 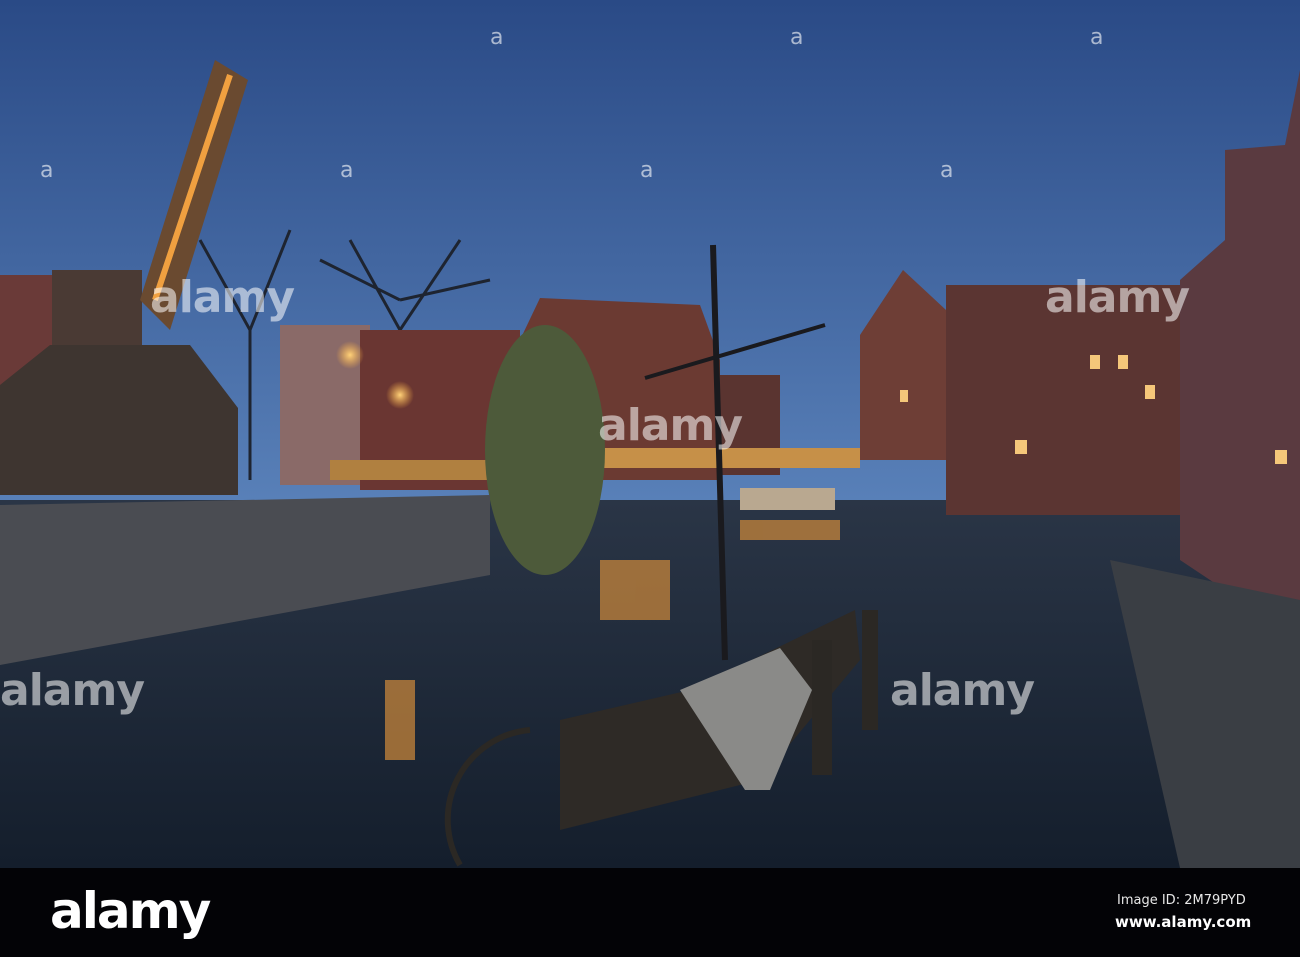 What do you see at coordinates (1181, 900) in the screenshot?
I see `image-id: Image ID: 2M79PYD` at bounding box center [1181, 900].